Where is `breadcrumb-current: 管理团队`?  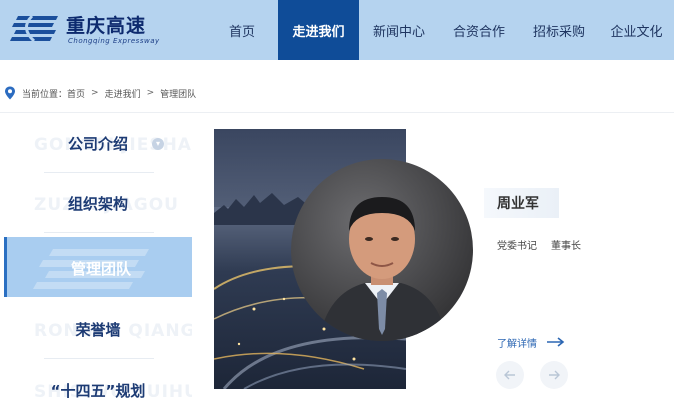
breadcrumb-current: 管理团队 is located at coordinates (178, 94).